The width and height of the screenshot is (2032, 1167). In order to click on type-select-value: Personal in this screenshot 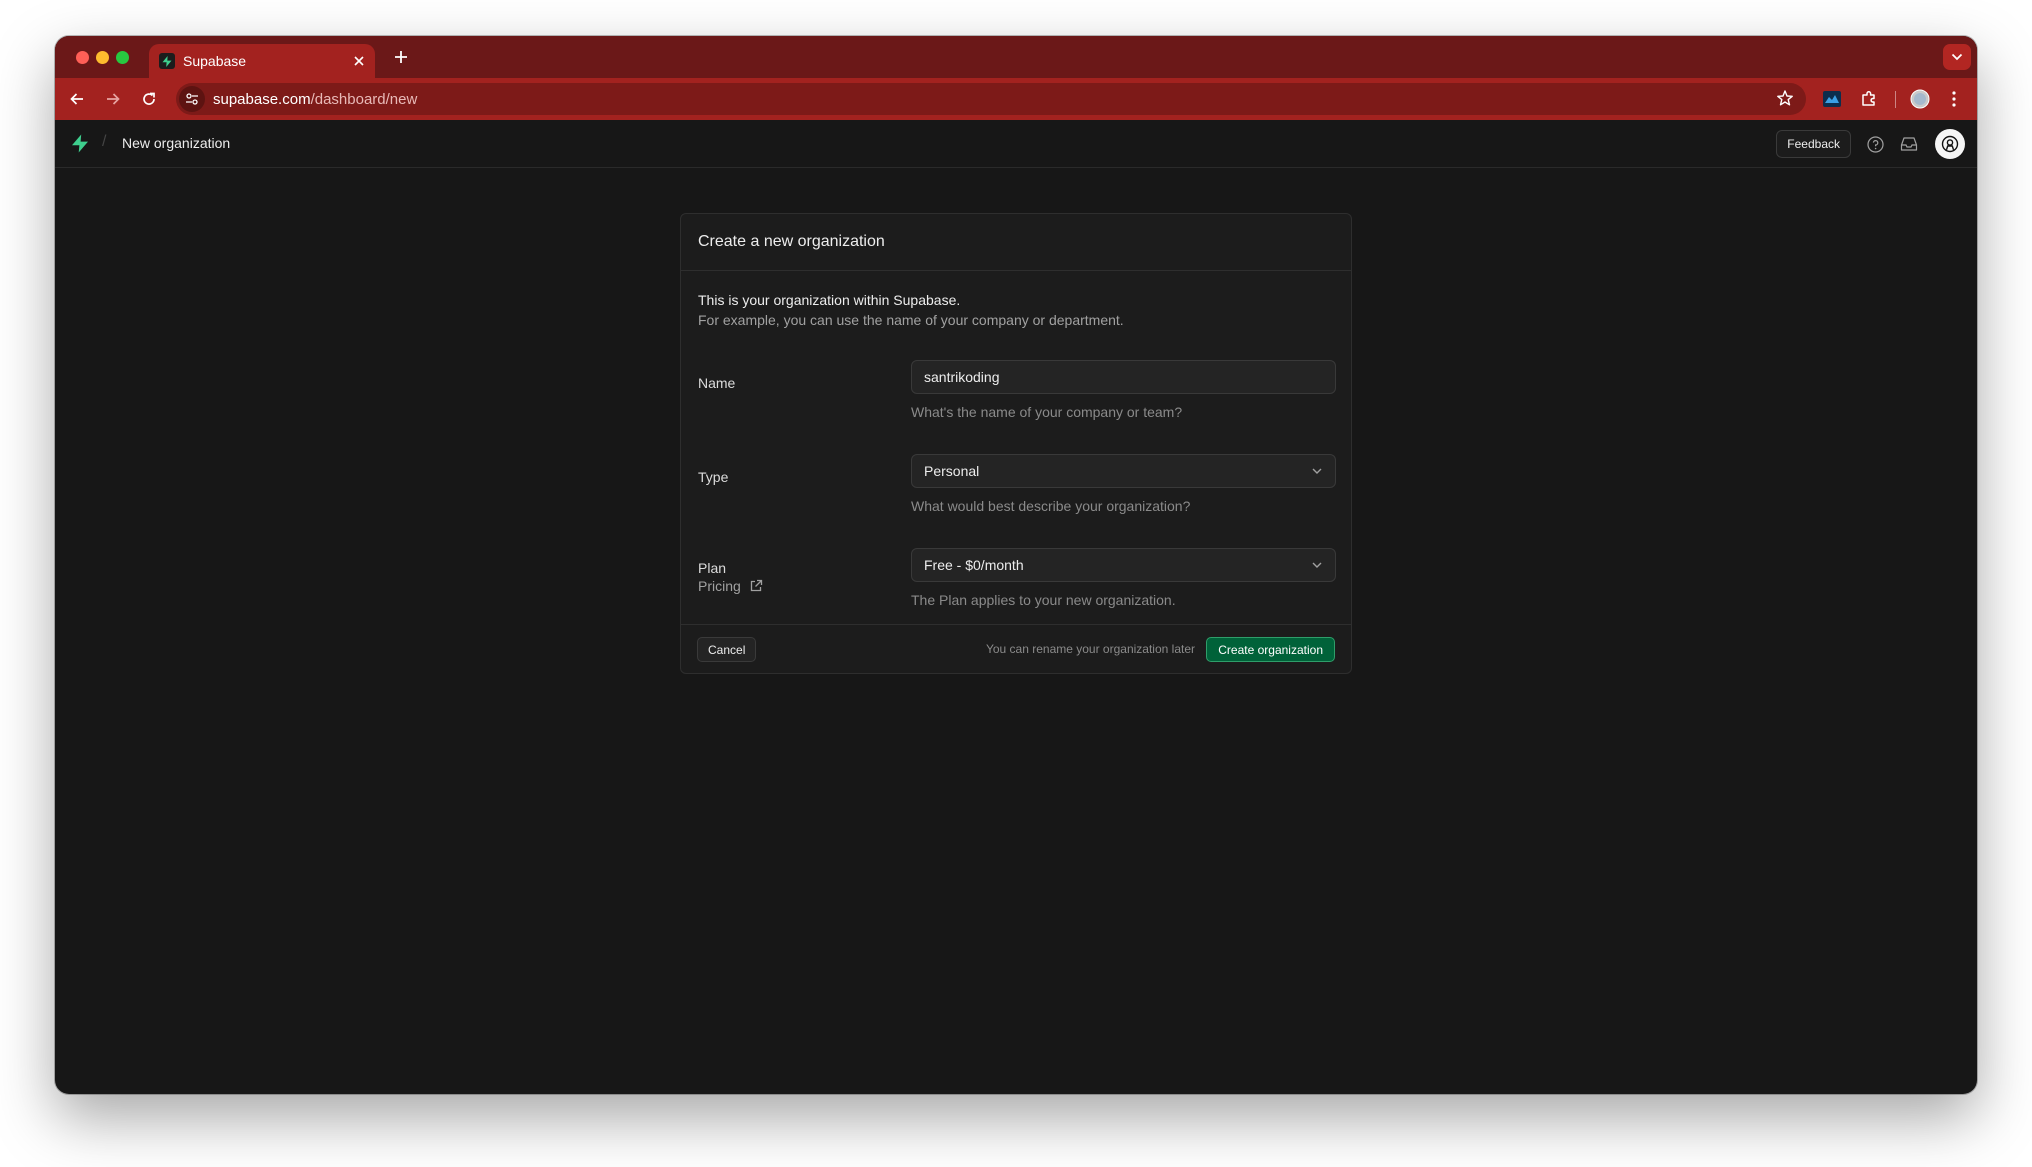, I will do `click(952, 471)`.